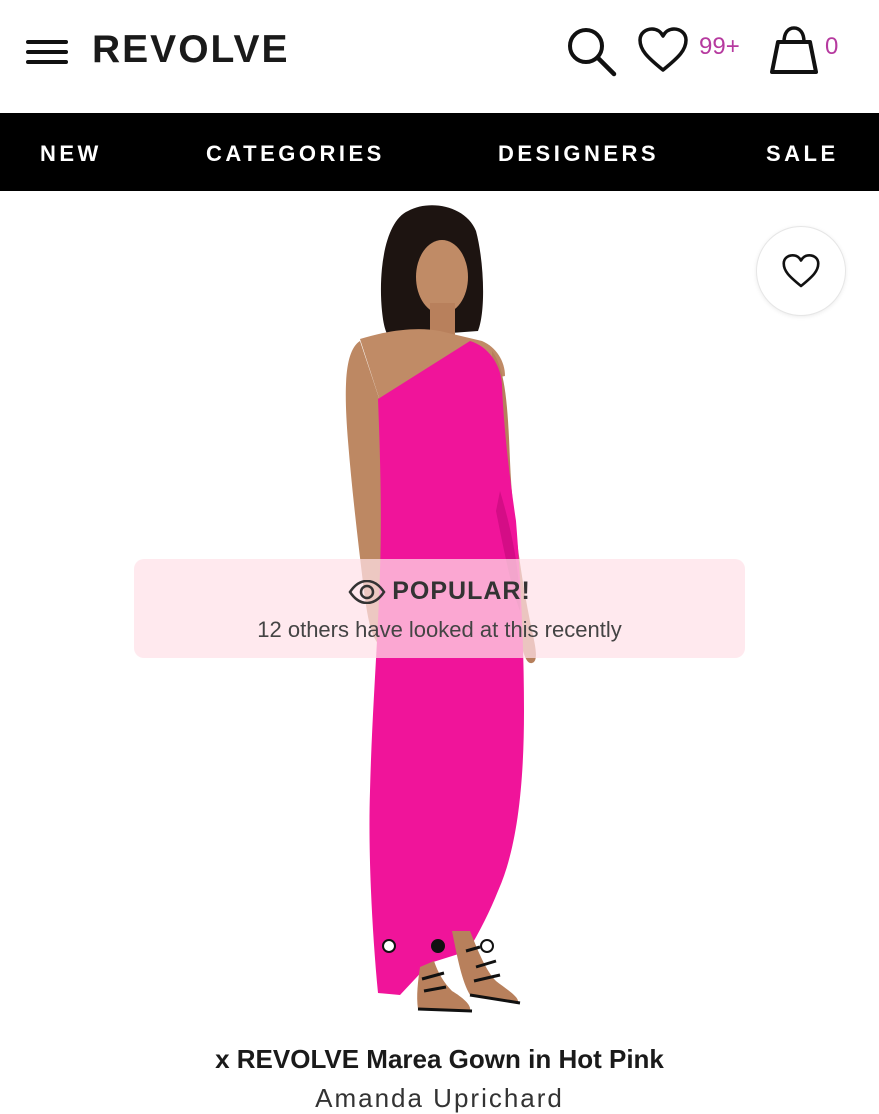 This screenshot has width=879, height=1114. Describe the element at coordinates (794, 50) in the screenshot. I see `bag-icon` at that location.